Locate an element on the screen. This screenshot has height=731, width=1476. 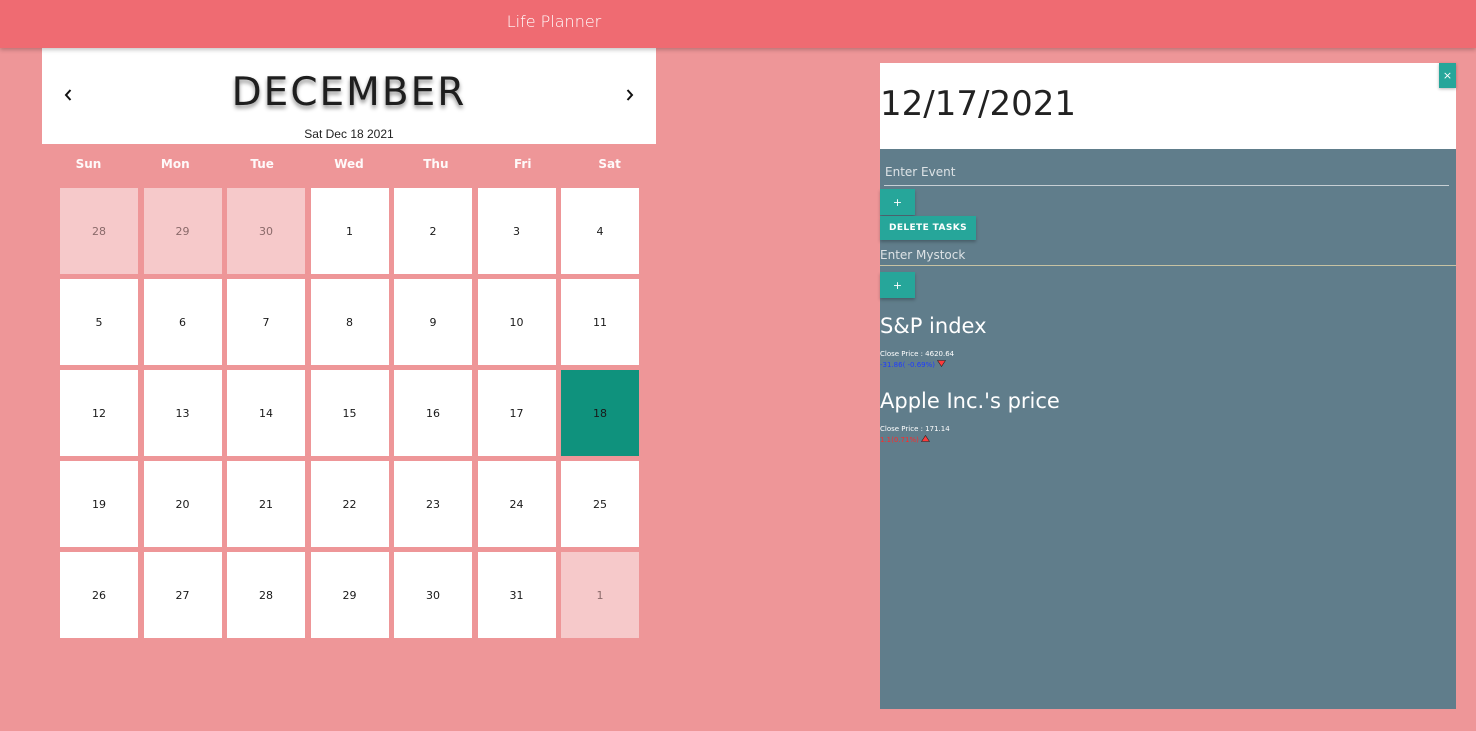
close-icon: × is located at coordinates (1447, 75).